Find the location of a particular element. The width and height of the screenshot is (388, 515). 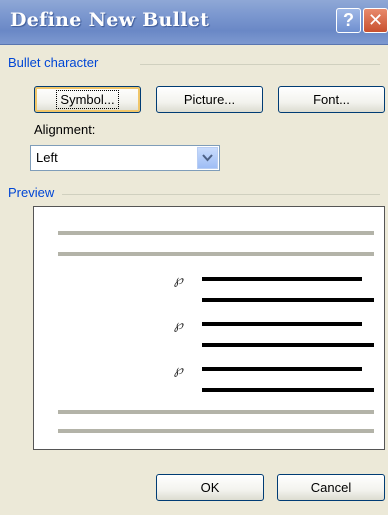

close-button: ✕ is located at coordinates (375, 20).